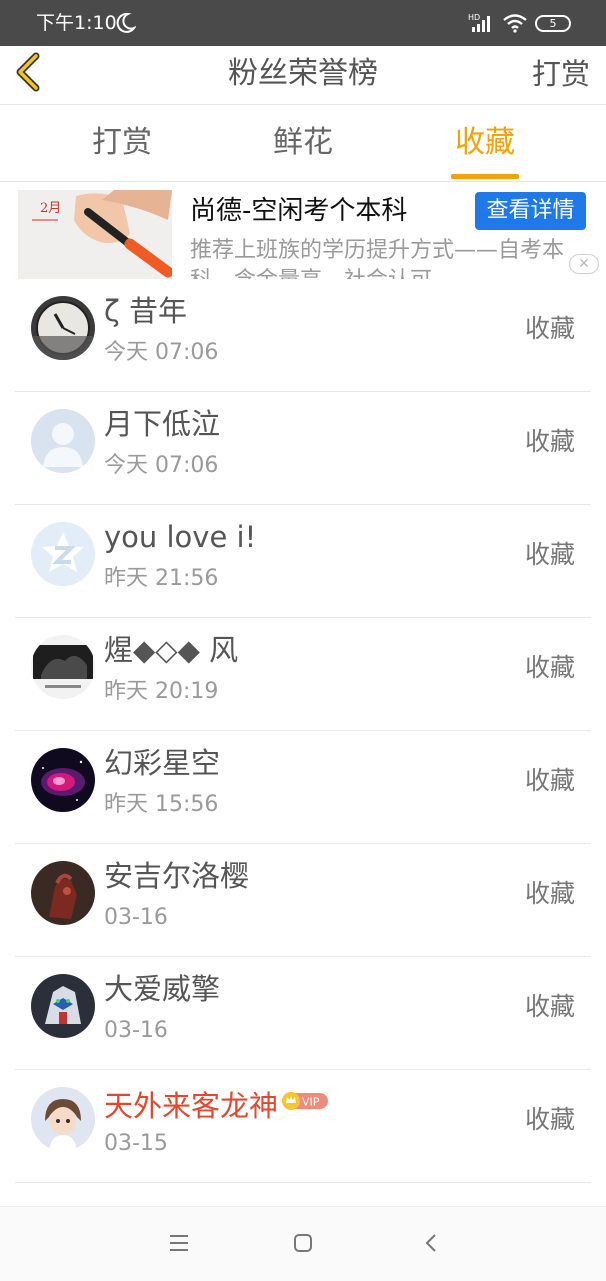 The image size is (606, 1281). I want to click on tab-favorites: 收藏, so click(485, 143).